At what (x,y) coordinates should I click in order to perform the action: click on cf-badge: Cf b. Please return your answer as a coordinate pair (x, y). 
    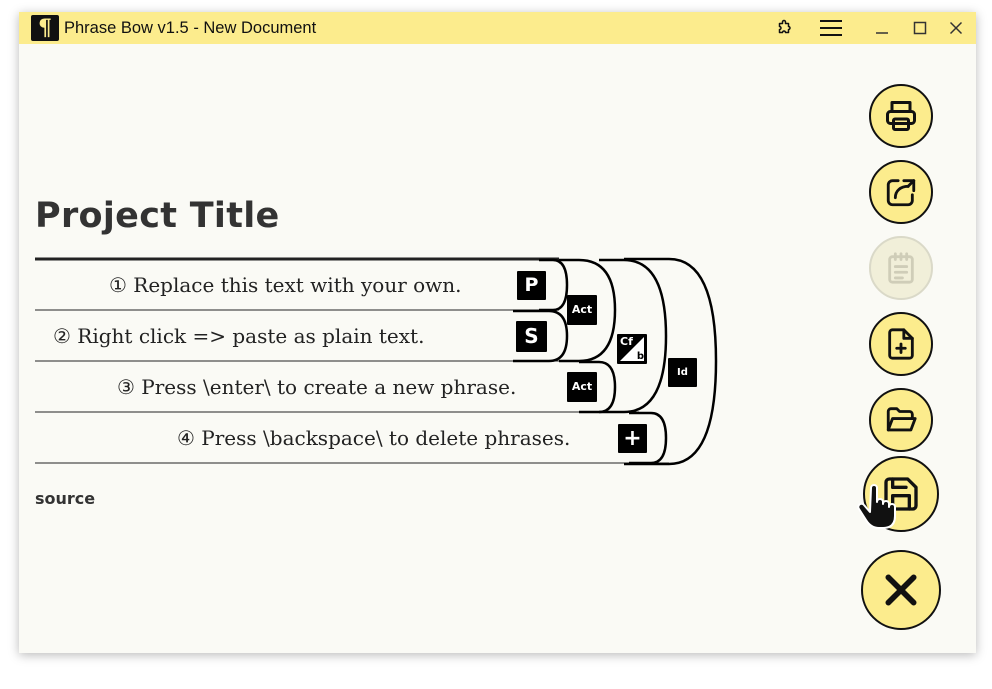
    Looking at the image, I should click on (632, 349).